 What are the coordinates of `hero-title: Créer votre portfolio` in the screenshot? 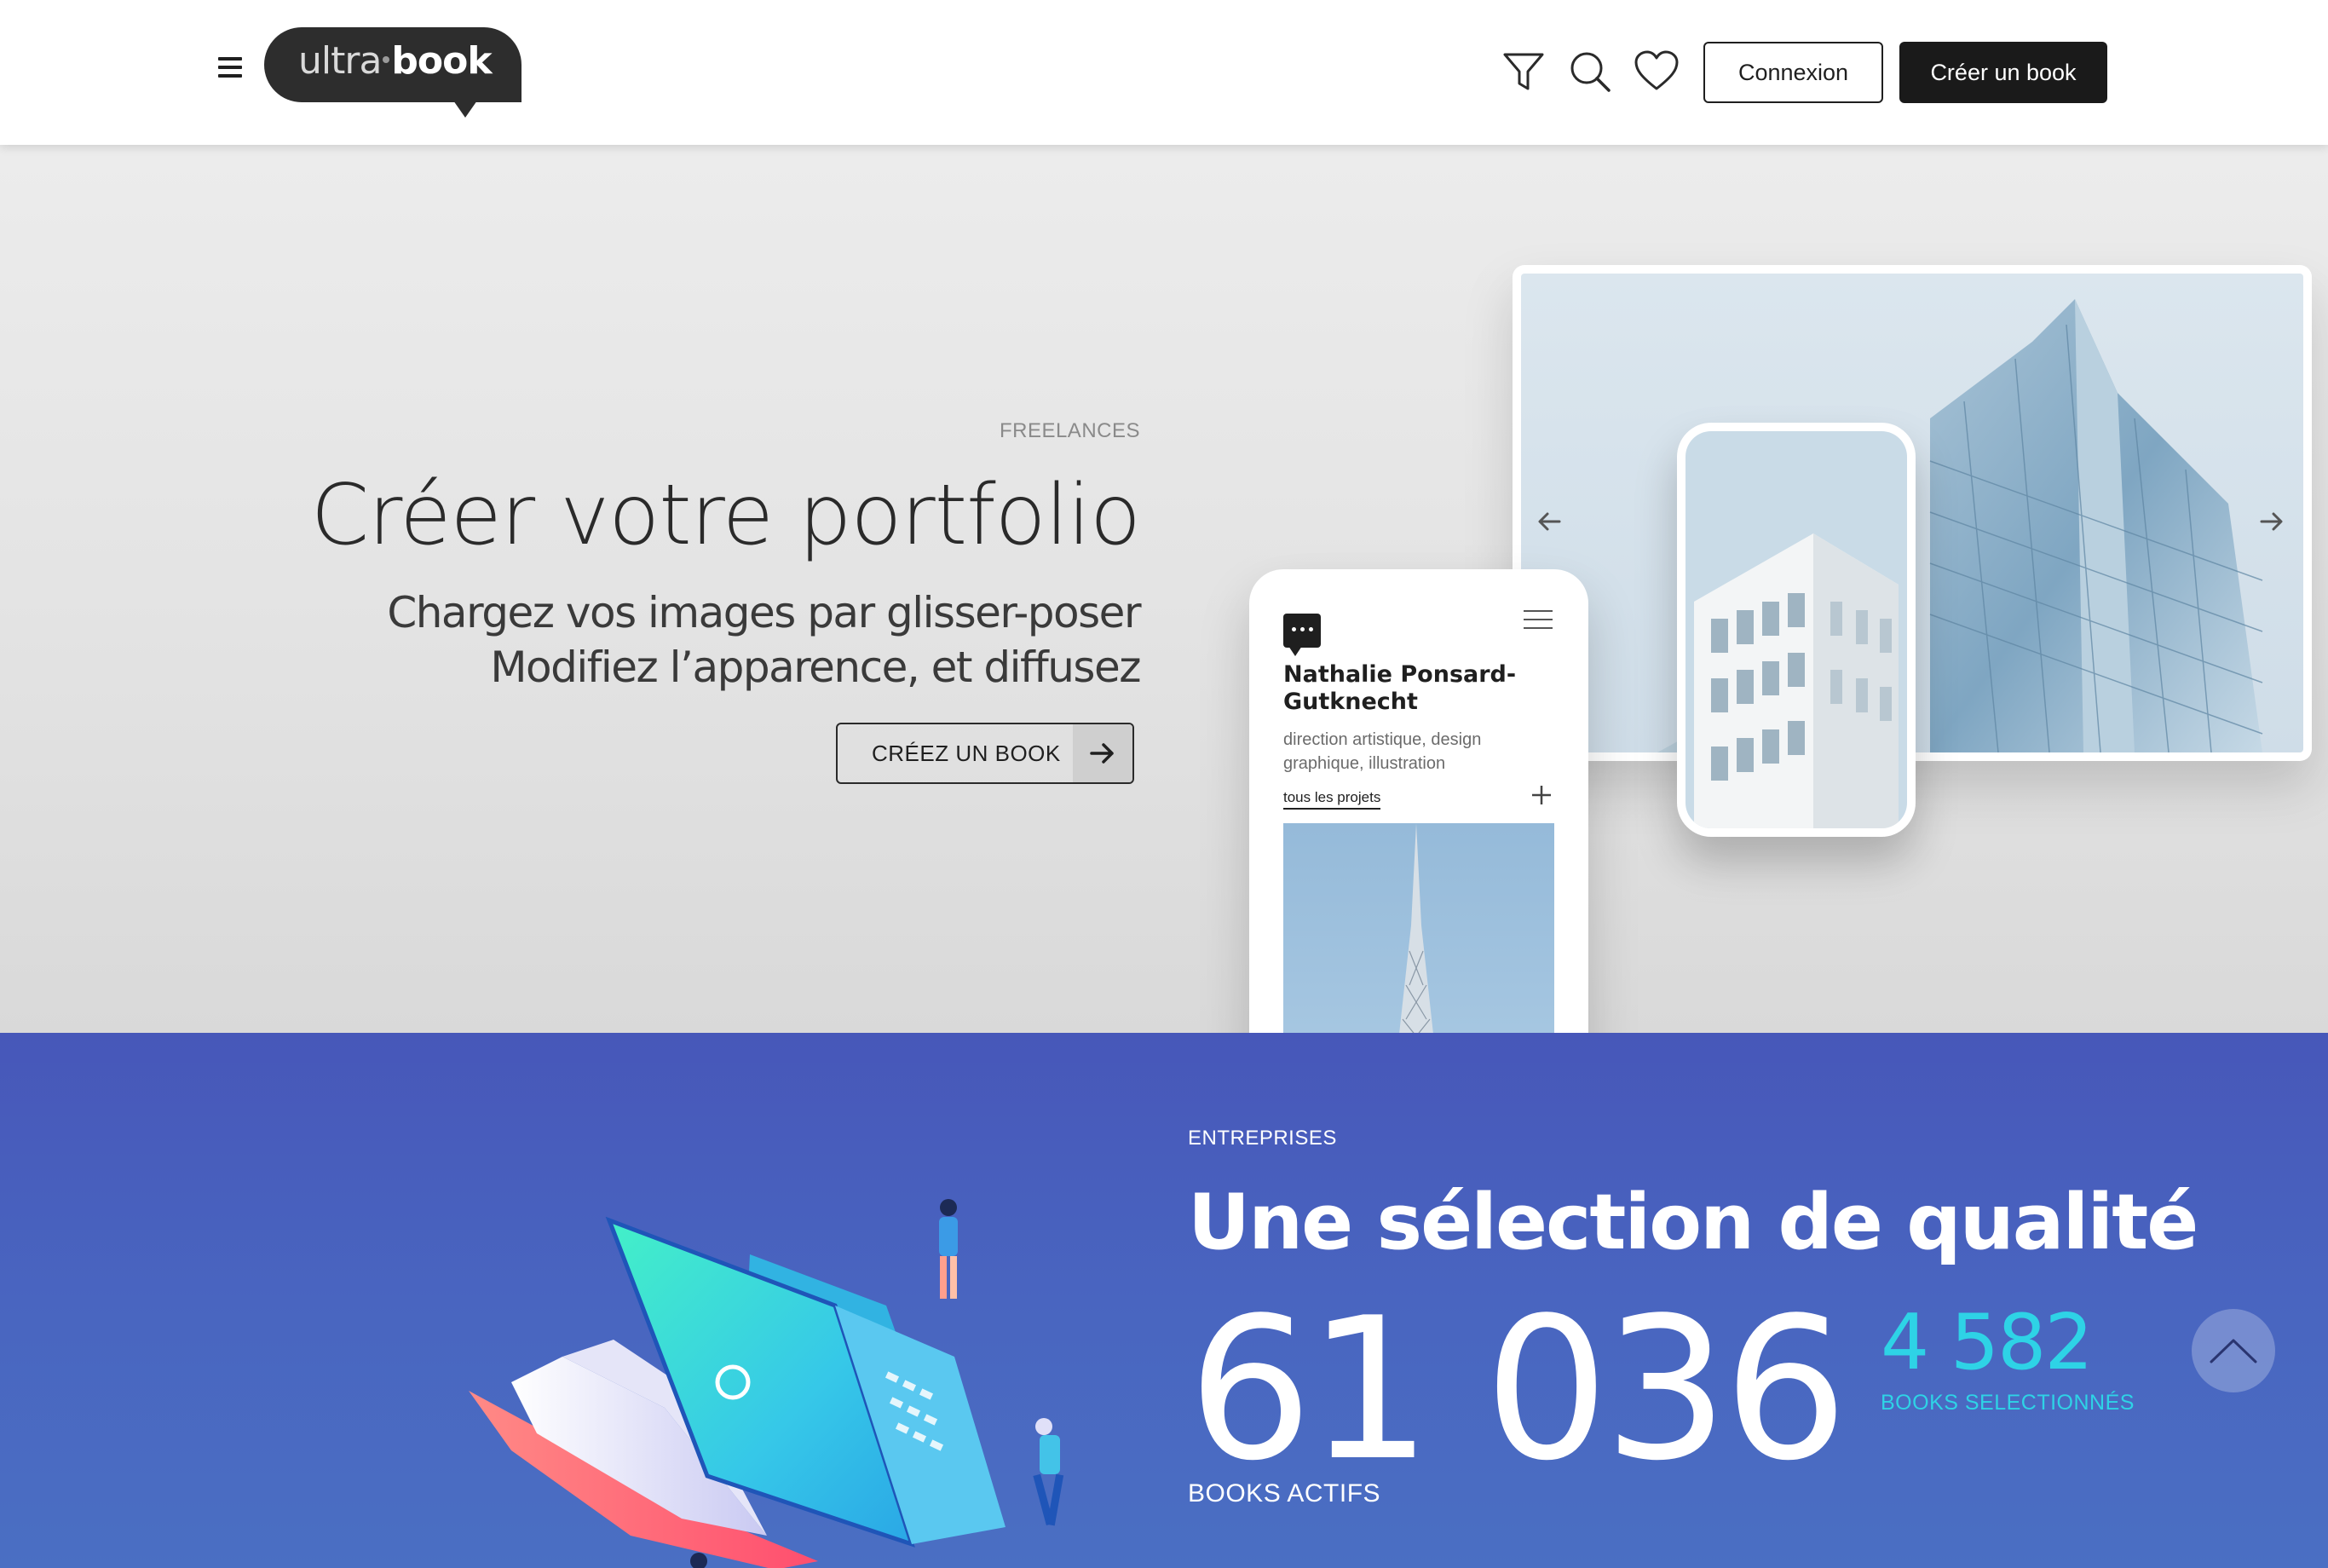 It's located at (725, 515).